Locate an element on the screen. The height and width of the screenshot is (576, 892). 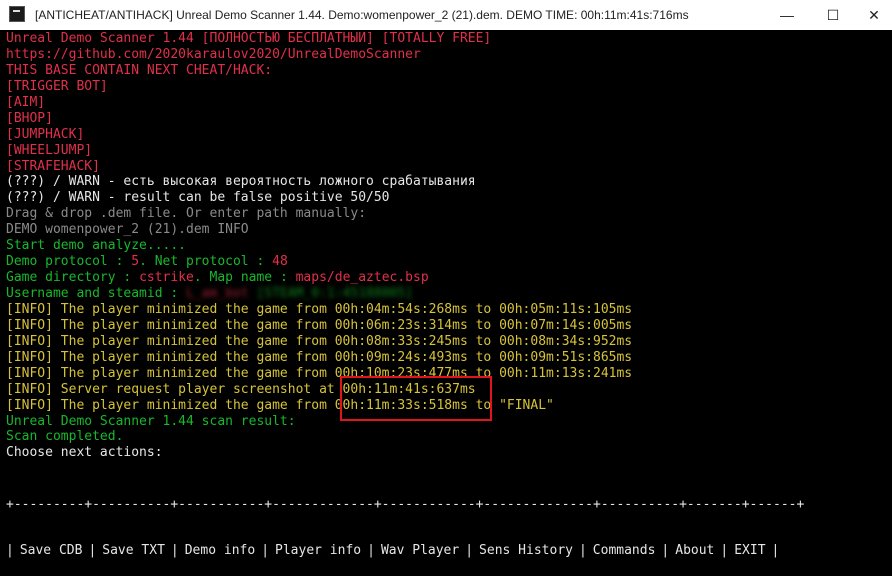
net-protocol-value: 48 is located at coordinates (280, 262).